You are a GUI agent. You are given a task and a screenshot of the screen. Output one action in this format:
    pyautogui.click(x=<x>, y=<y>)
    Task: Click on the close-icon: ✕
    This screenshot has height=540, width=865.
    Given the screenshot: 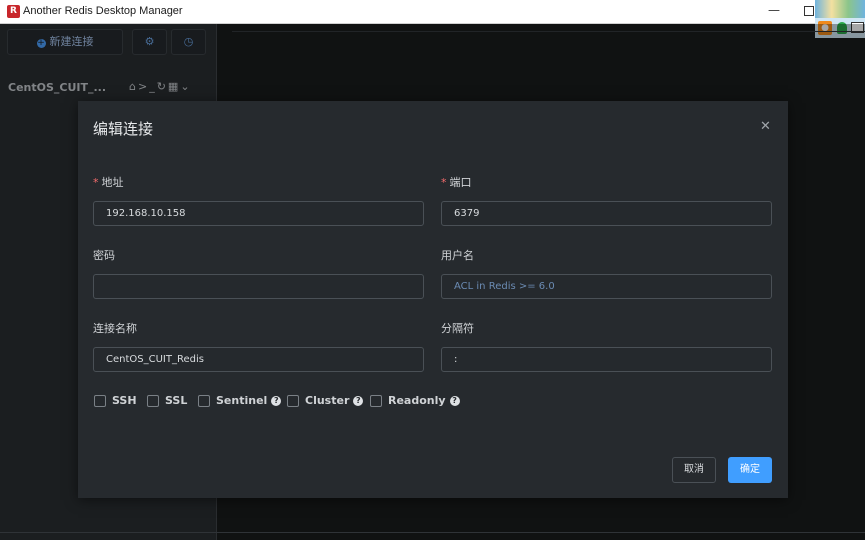 What is the action you would take?
    pyautogui.click(x=765, y=126)
    